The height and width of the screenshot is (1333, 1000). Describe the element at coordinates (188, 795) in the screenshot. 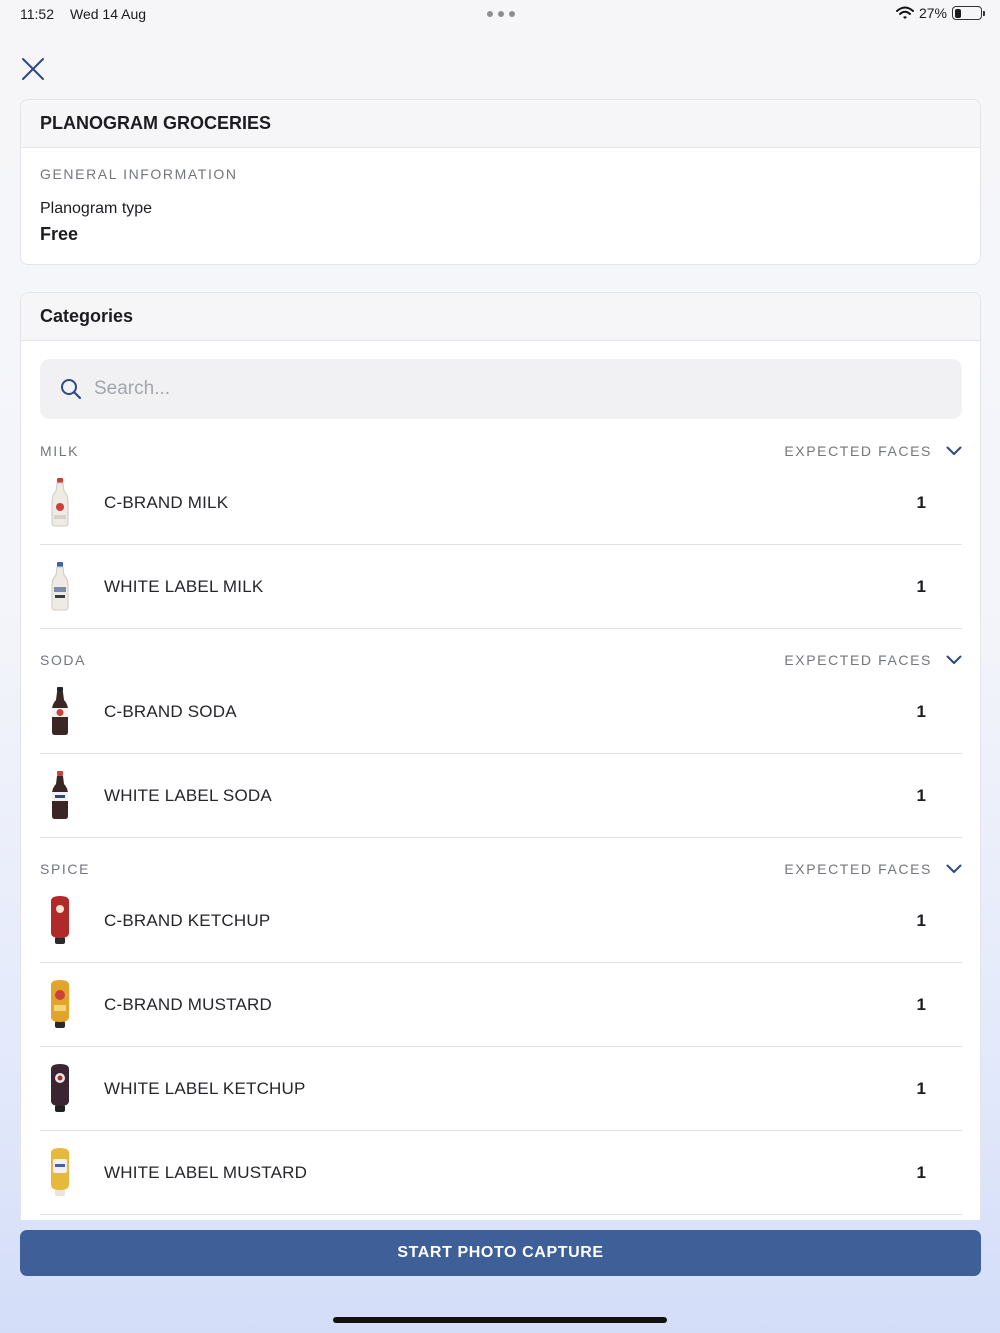

I see `item-name: WHITE LABEL SODA` at that location.